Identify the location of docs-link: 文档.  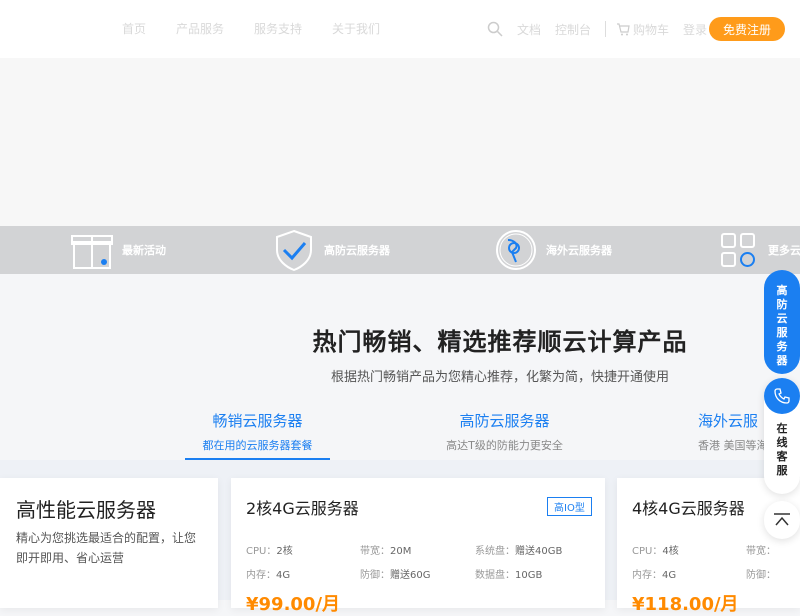
(529, 29).